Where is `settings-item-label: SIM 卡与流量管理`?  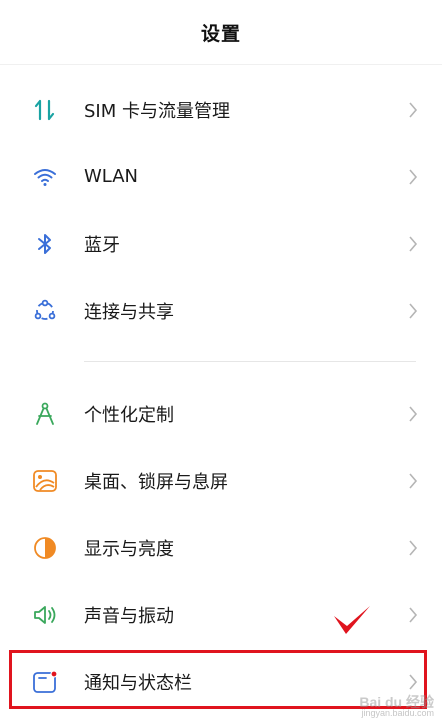 settings-item-label: SIM 卡与流量管理 is located at coordinates (157, 111).